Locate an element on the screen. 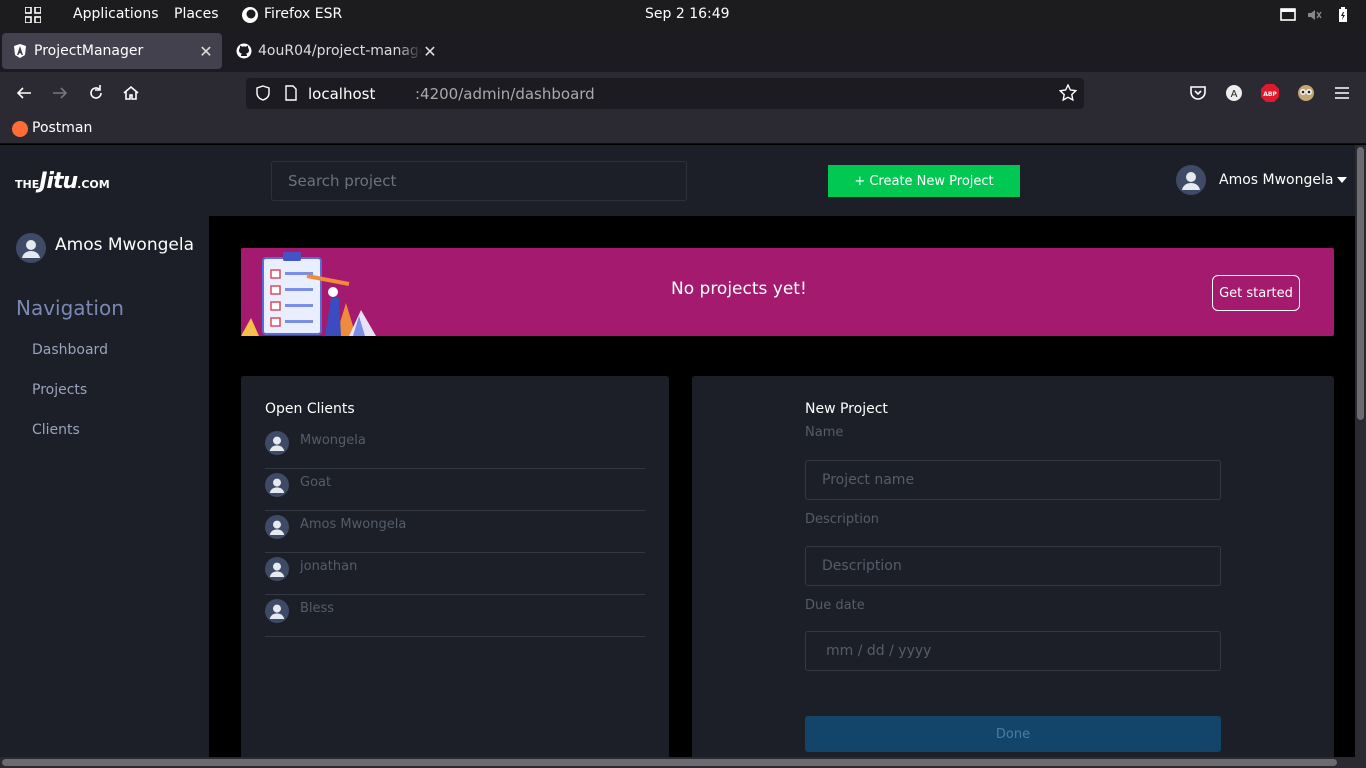  list-item: Amos Mwongela is located at coordinates (455, 532).